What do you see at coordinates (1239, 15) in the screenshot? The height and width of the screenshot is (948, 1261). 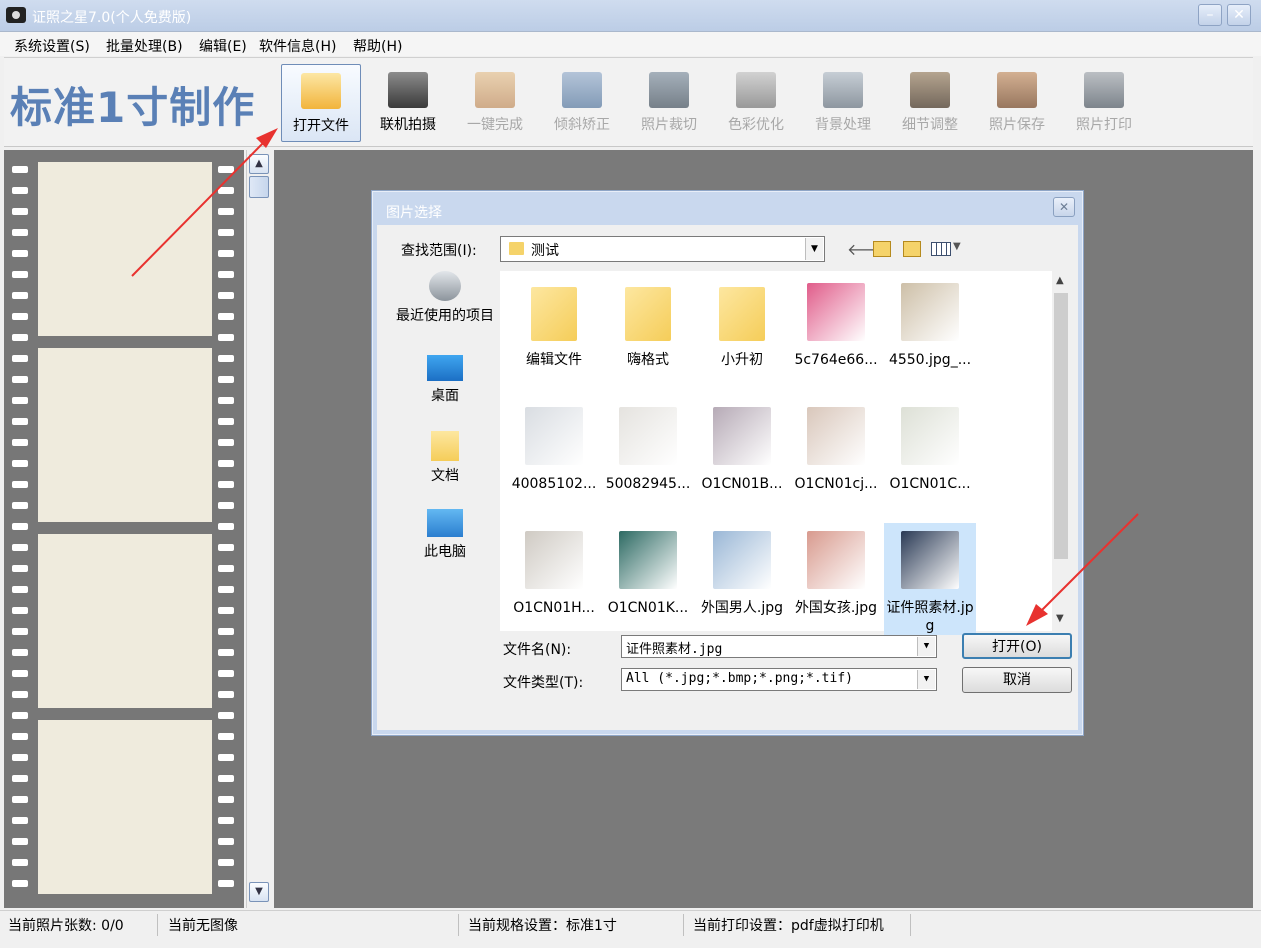 I see `close-window-button: ✕` at bounding box center [1239, 15].